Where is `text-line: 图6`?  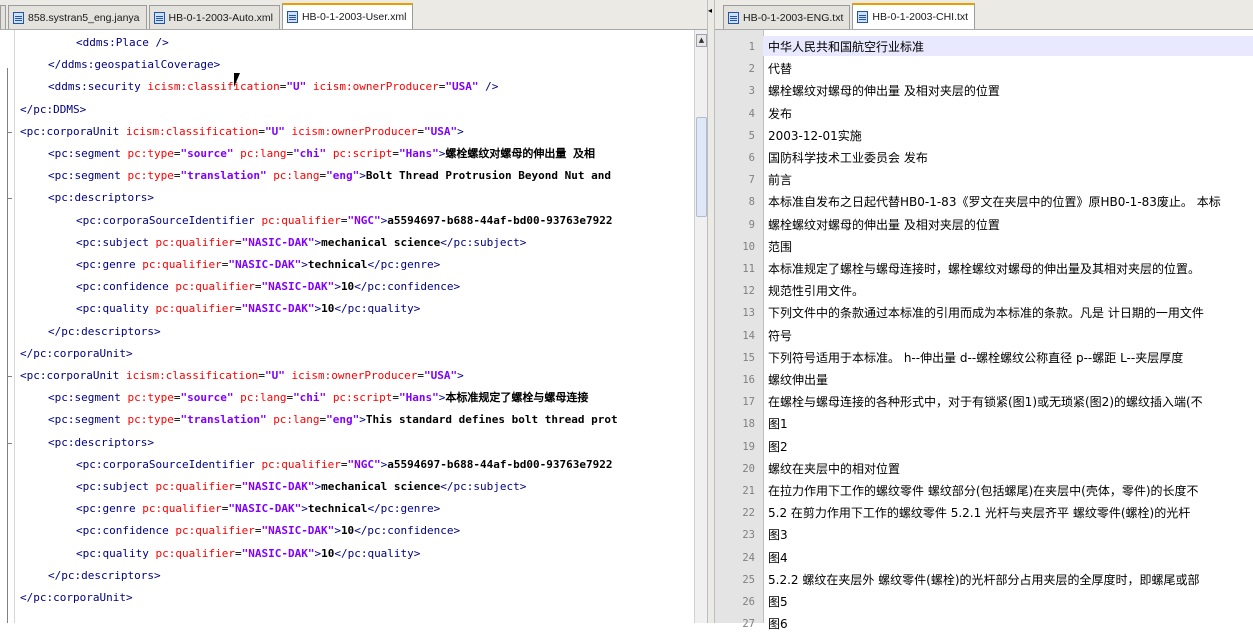
text-line: 图6 is located at coordinates (778, 624).